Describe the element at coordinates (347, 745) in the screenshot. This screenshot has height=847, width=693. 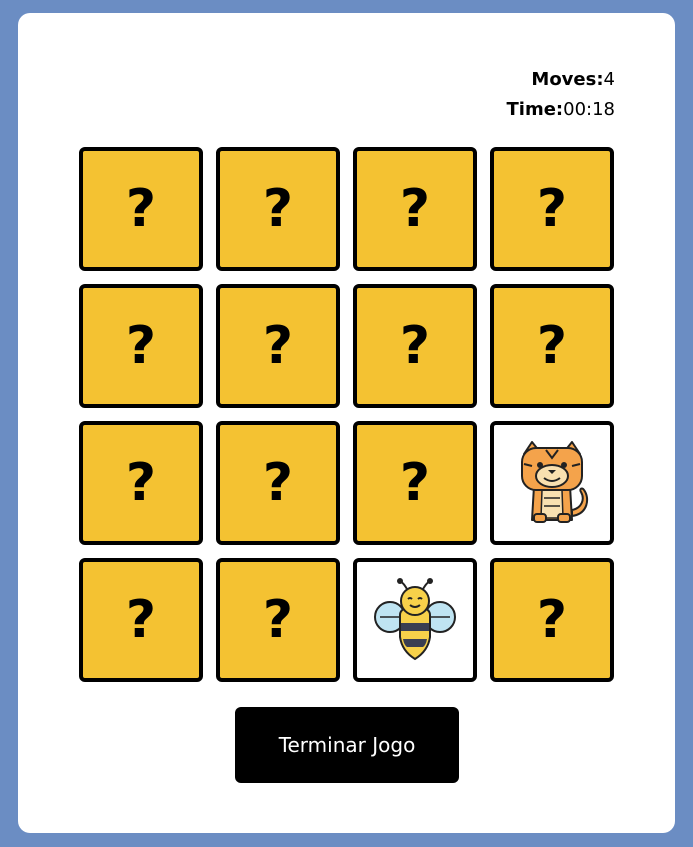
I see `end-game-button: Terminar Jogo` at that location.